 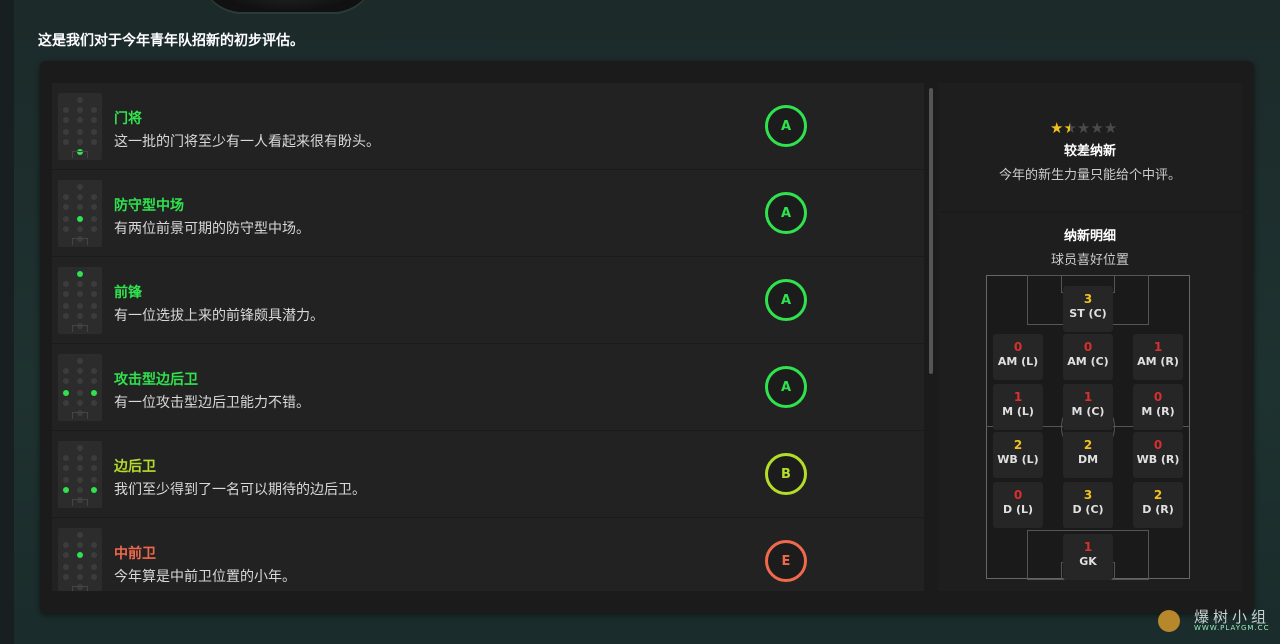 I want to click on position-cell-dr: 2D (R), so click(x=1158, y=505).